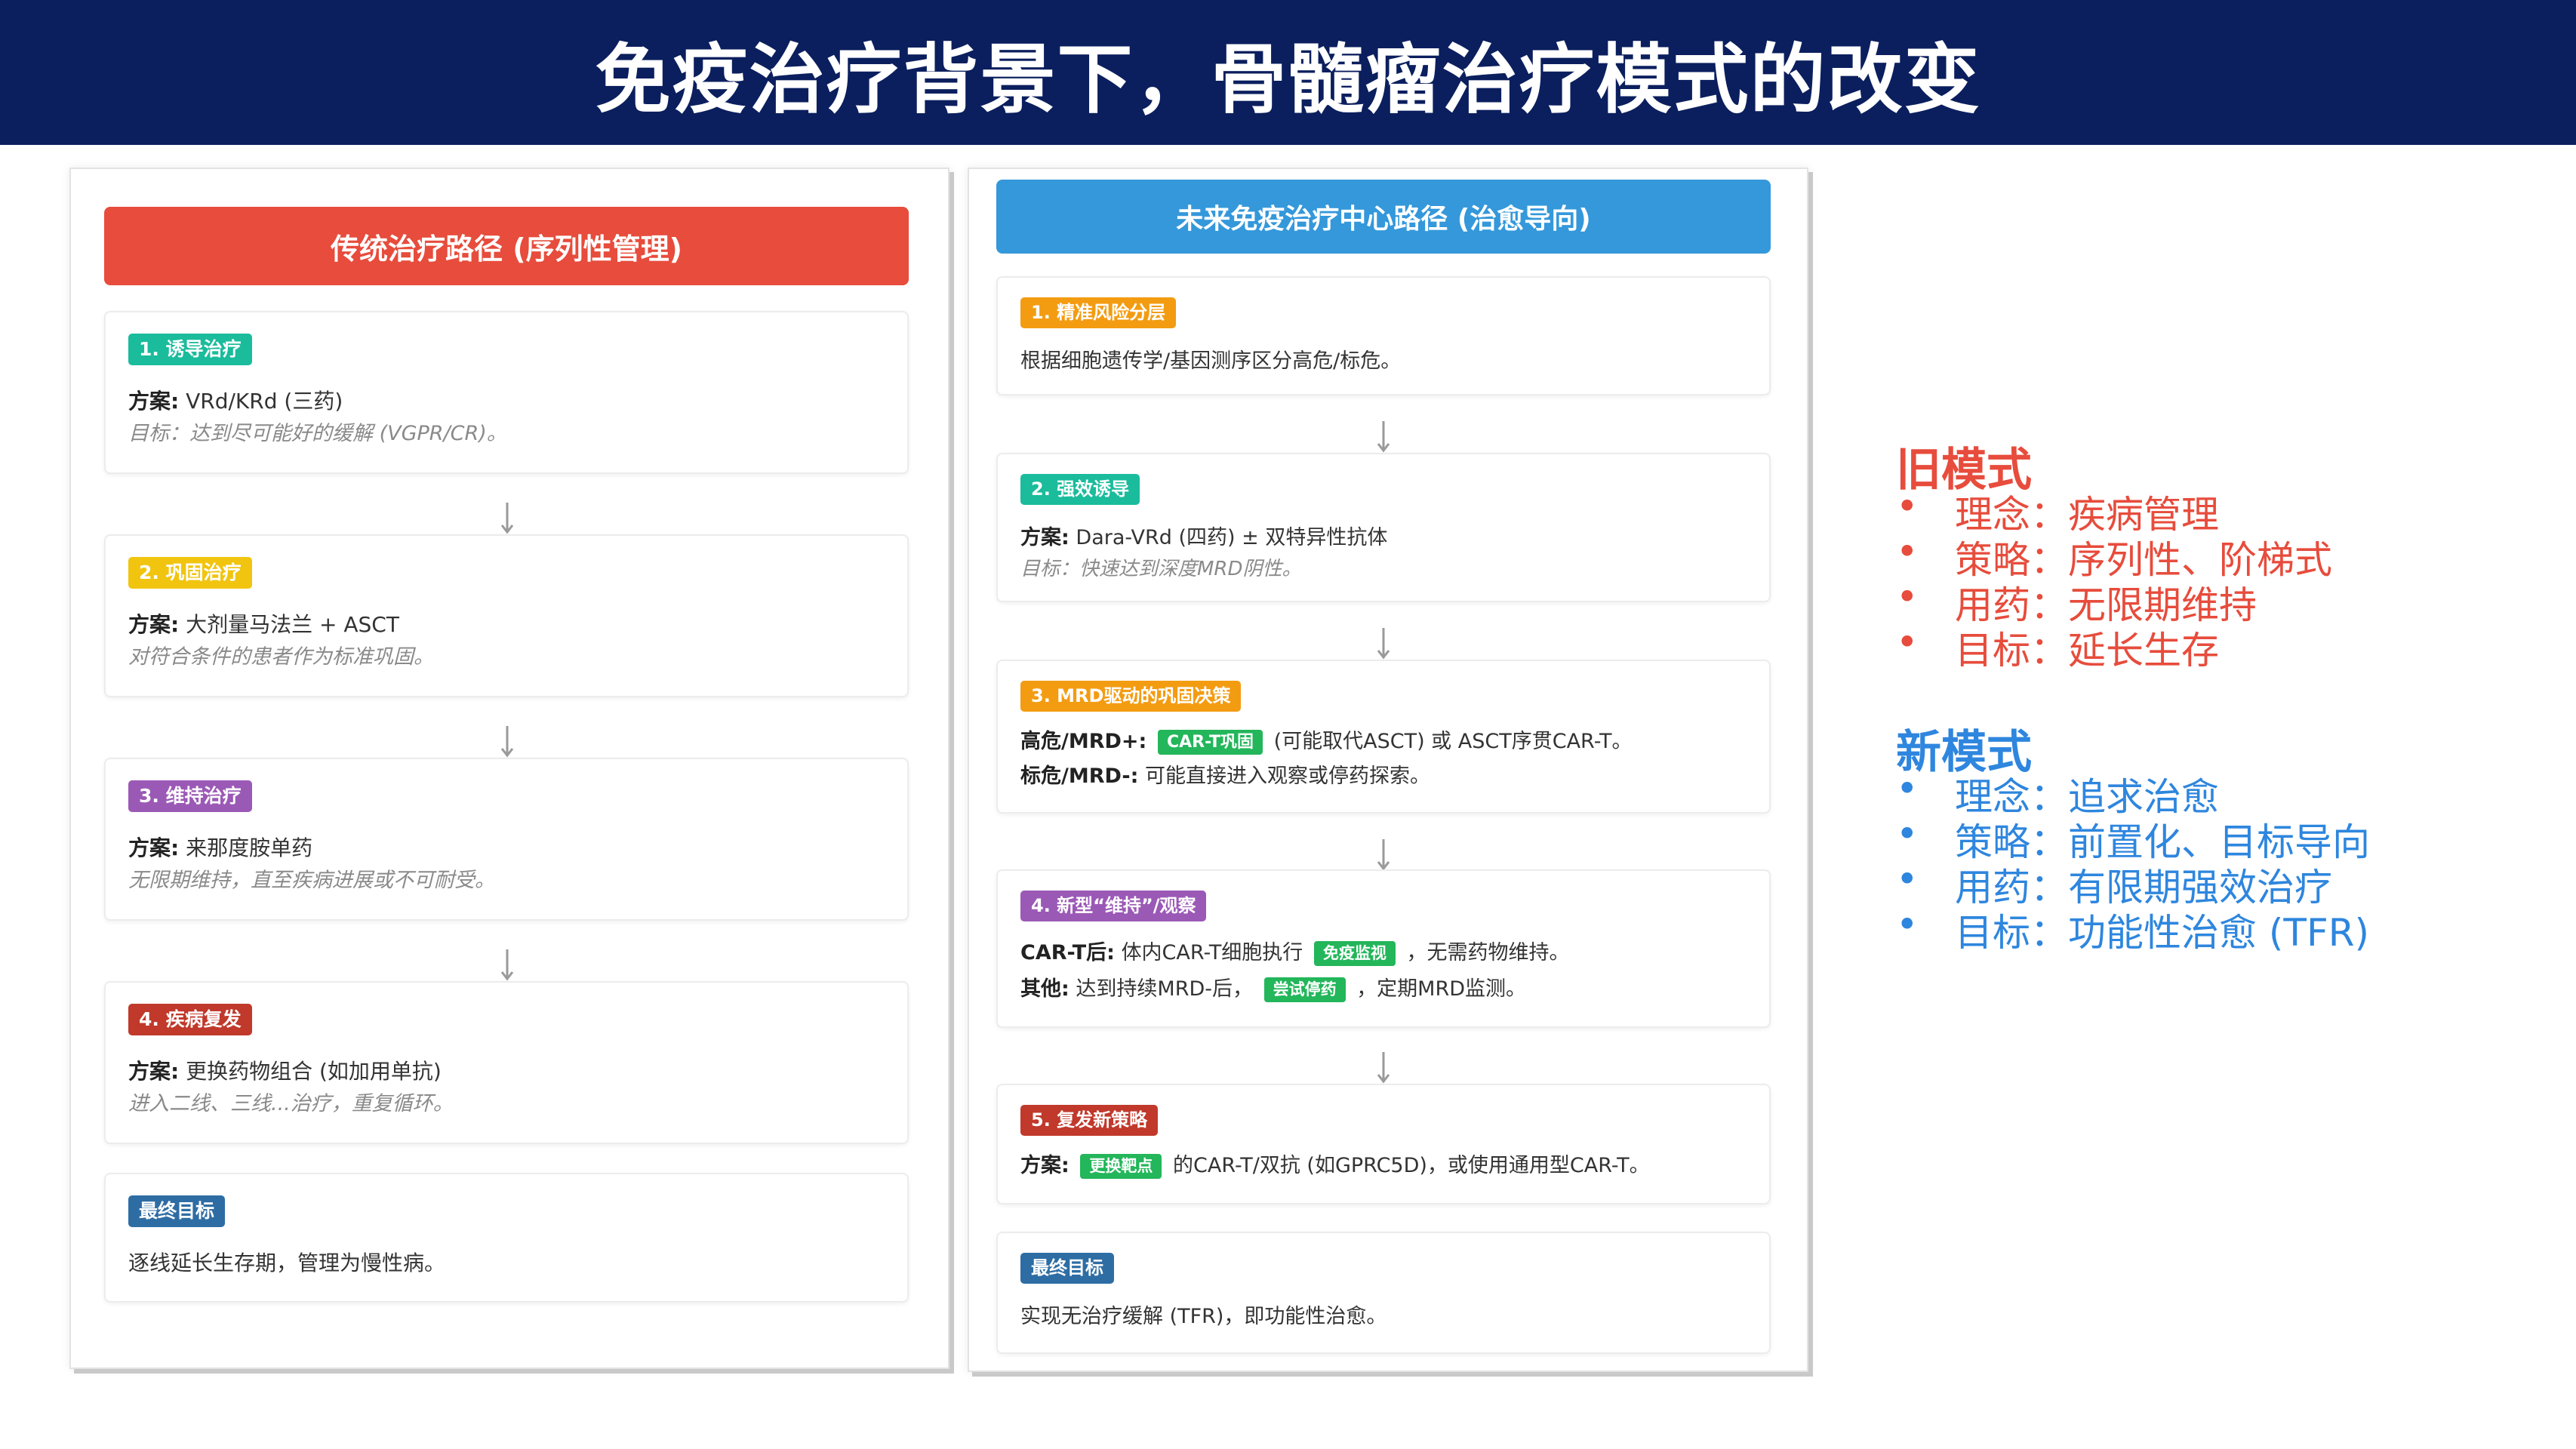 This screenshot has height=1449, width=2576. I want to click on standard-risk-label: 标危/MRD-:, so click(1079, 776).